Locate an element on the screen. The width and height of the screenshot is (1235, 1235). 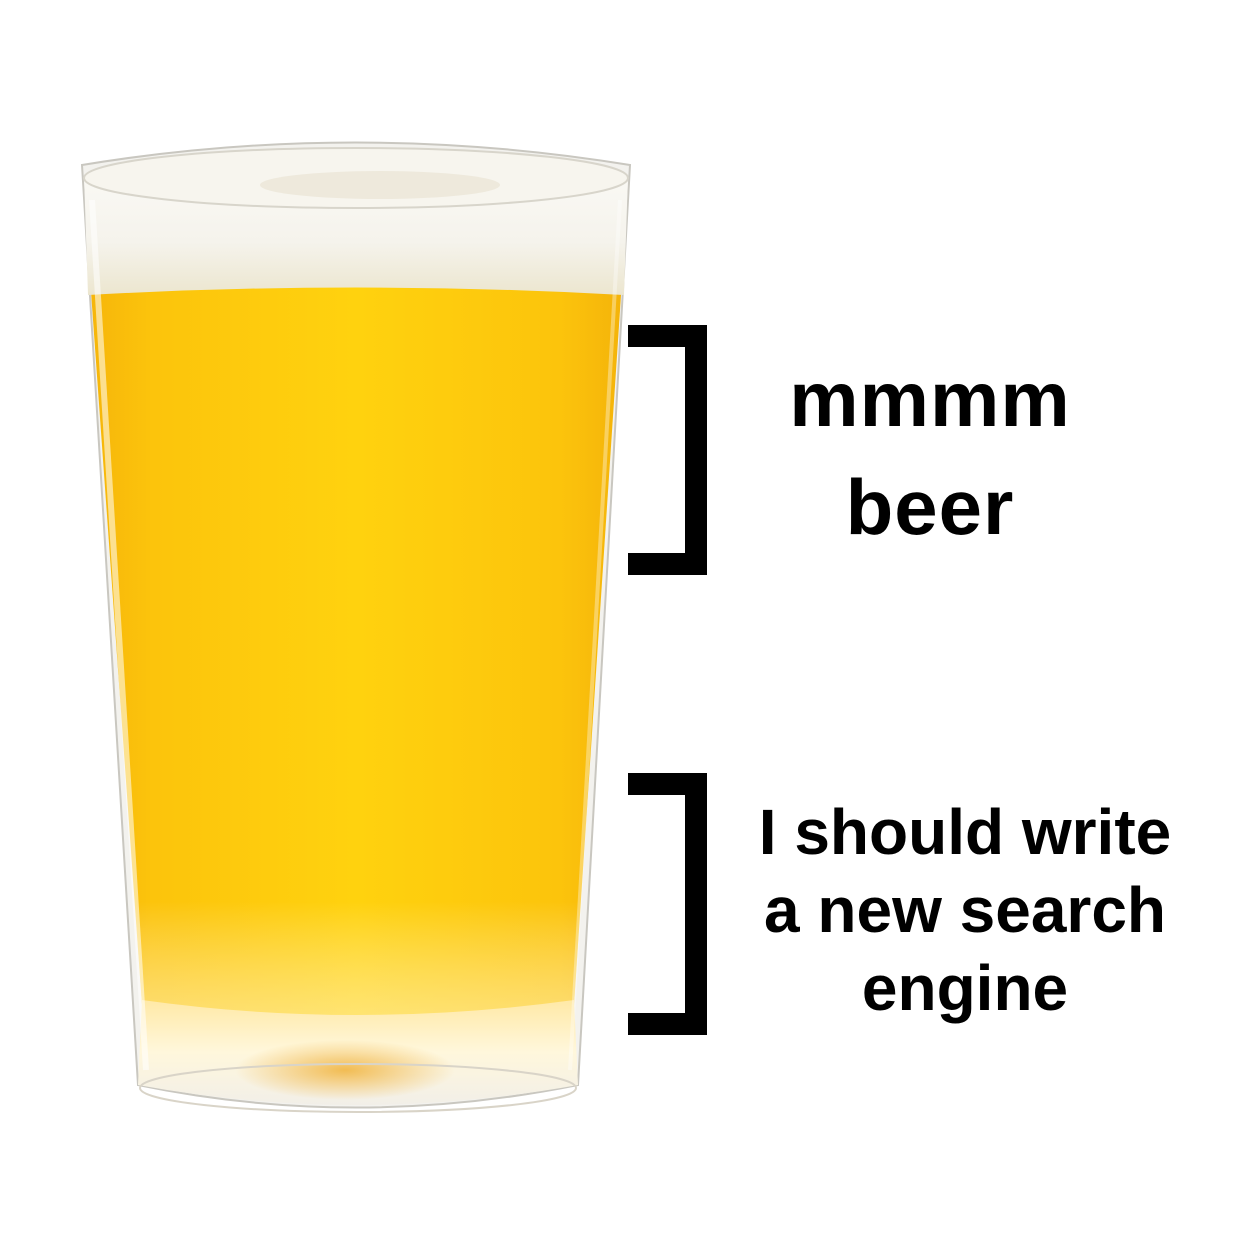
foam-bubbles is located at coordinates (380, 185).